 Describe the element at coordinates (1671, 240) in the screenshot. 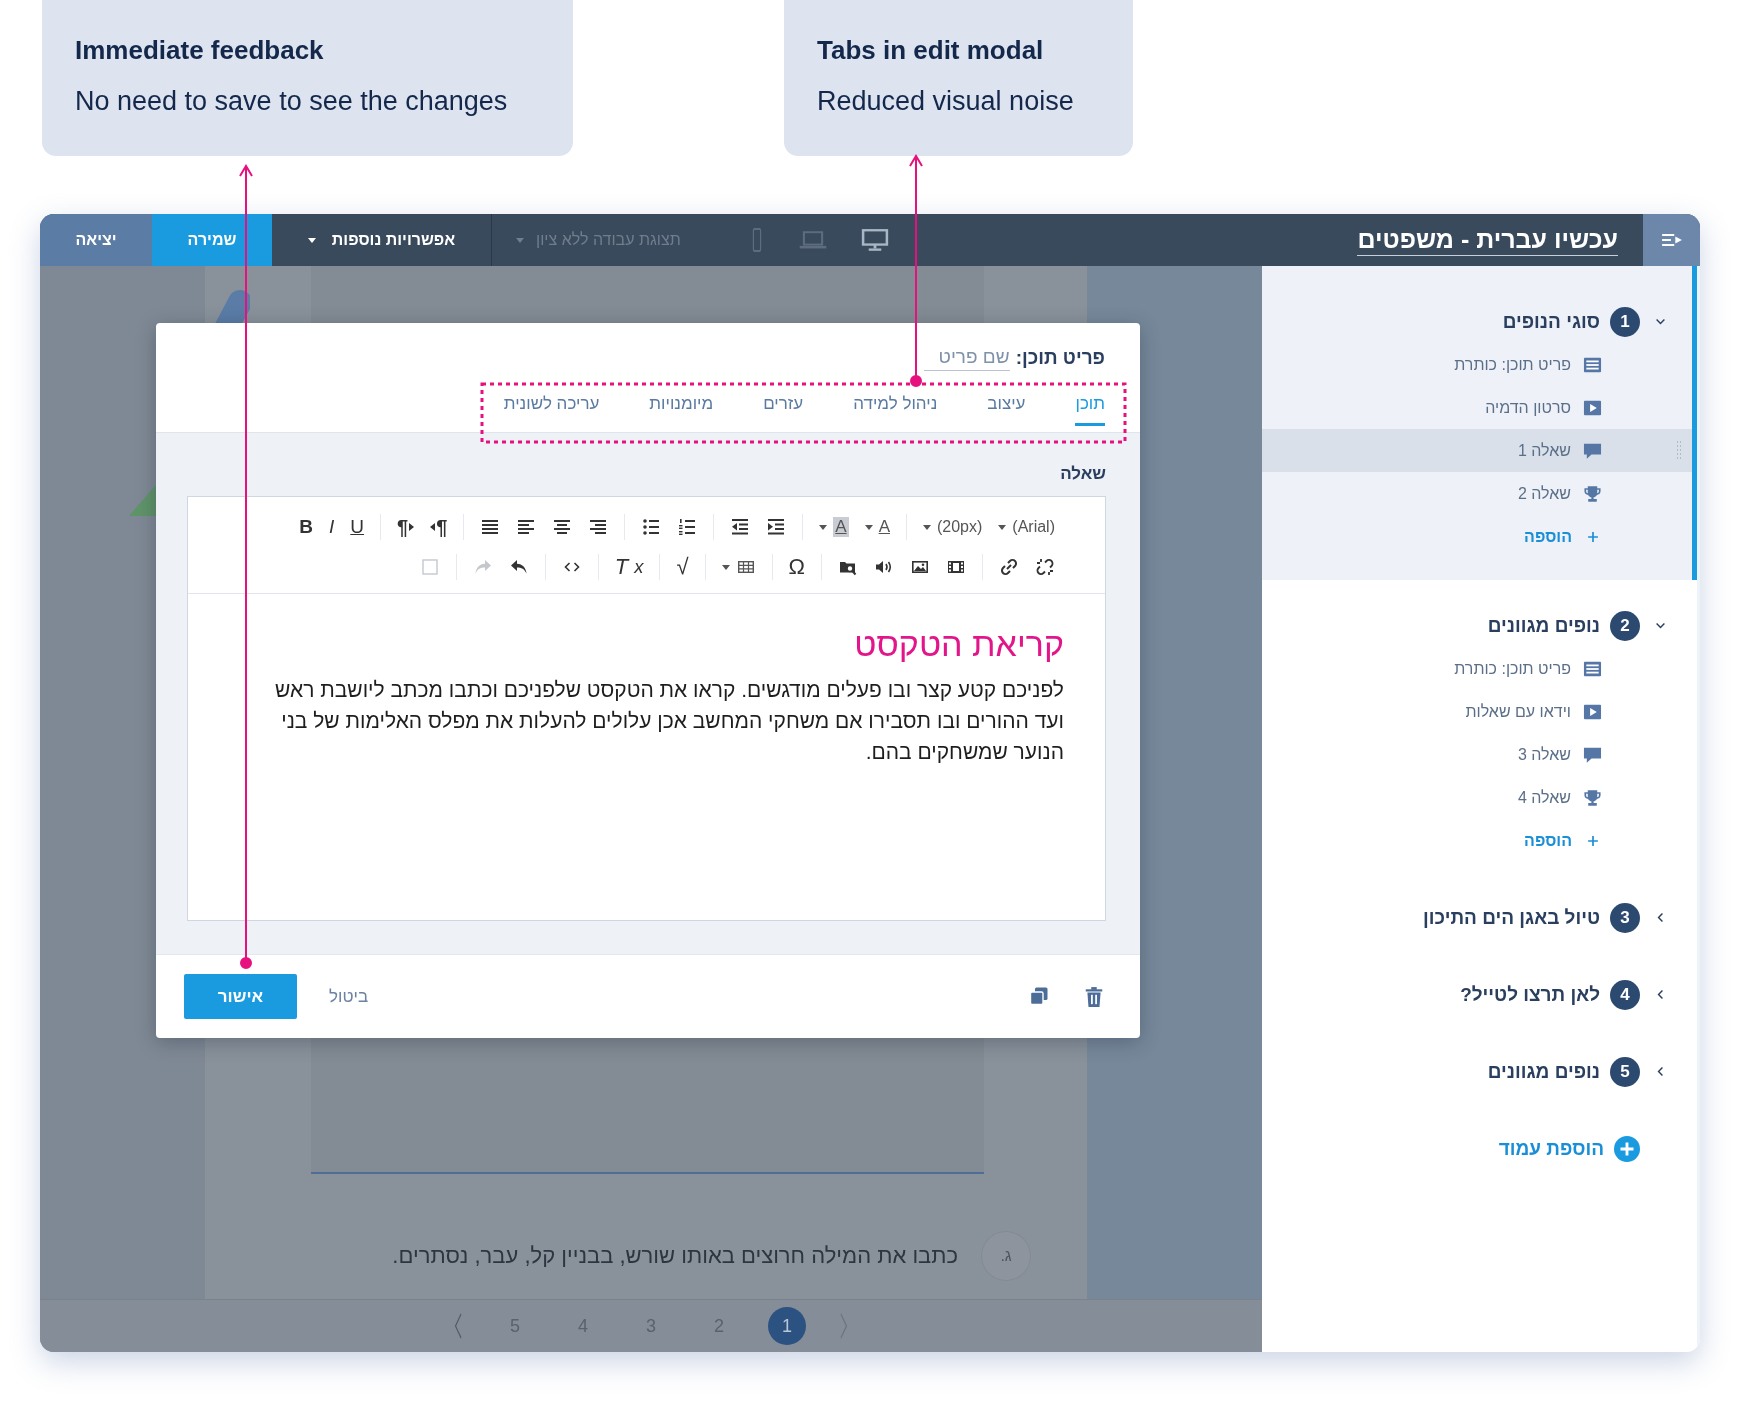

I see `menu-button` at that location.